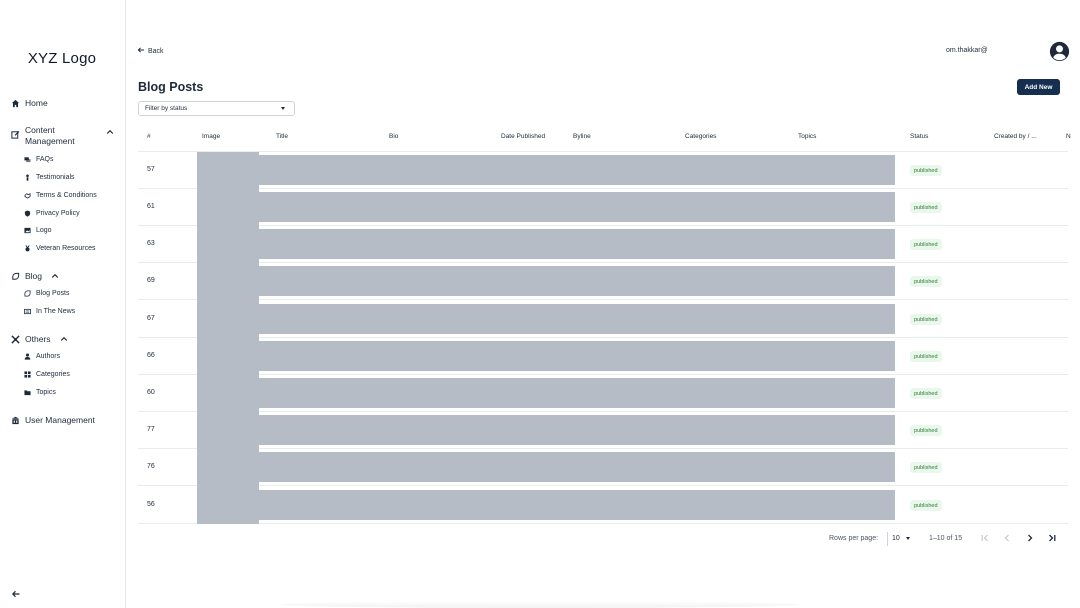 Image resolution: width=1080 pixels, height=608 pixels. What do you see at coordinates (151, 206) in the screenshot?
I see `row-id: 61` at bounding box center [151, 206].